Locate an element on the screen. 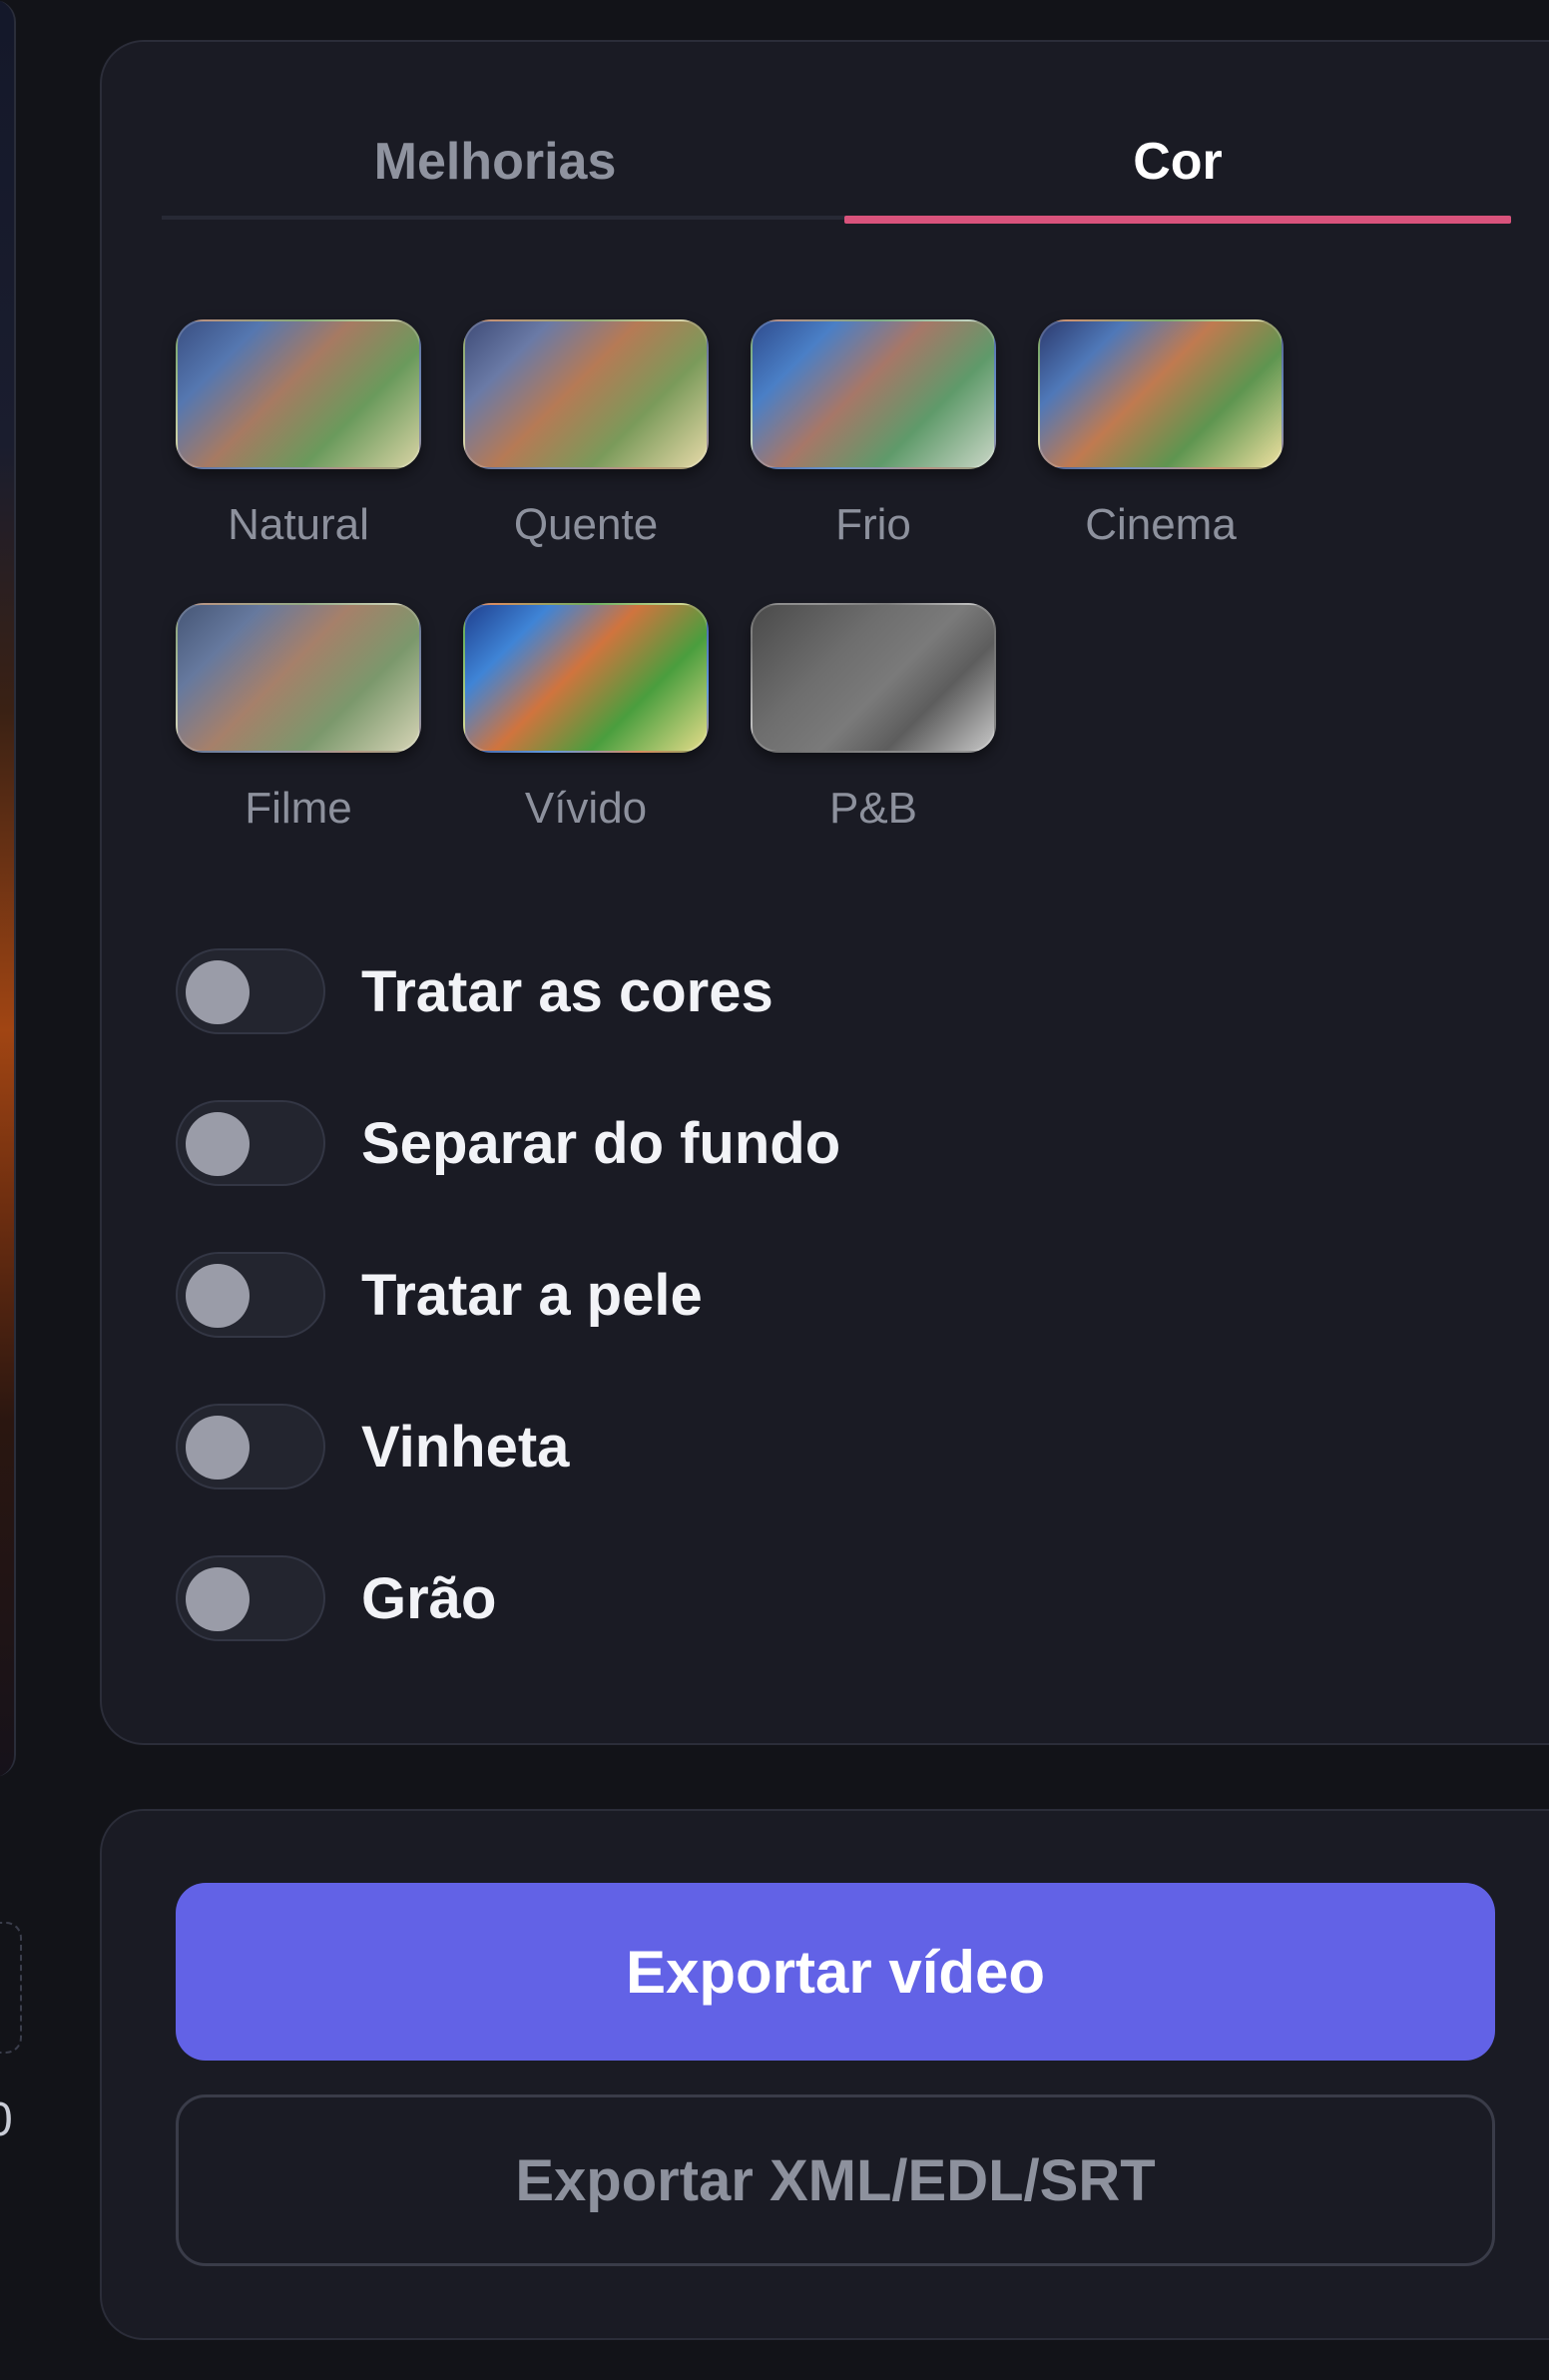  preset-label: Filme is located at coordinates (298, 808).